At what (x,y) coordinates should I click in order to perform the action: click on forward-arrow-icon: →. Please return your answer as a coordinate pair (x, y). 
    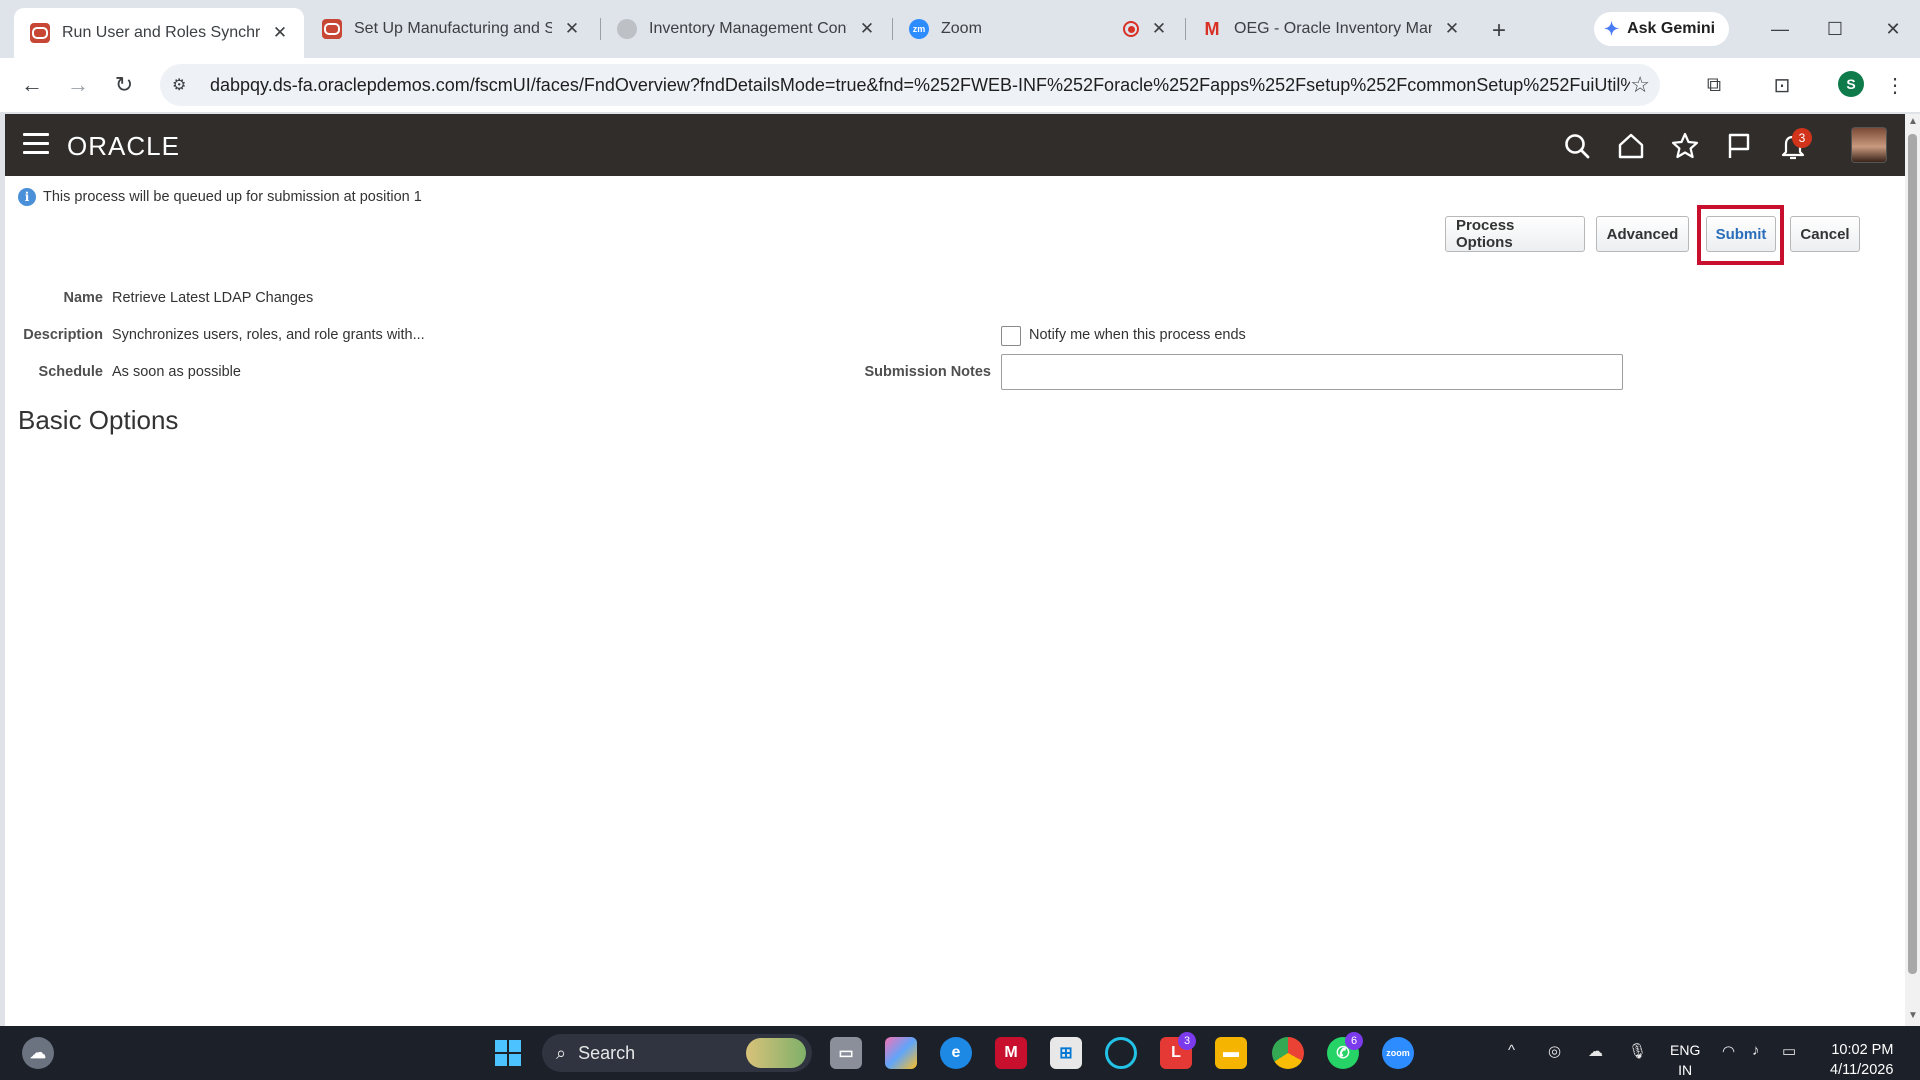
    Looking at the image, I should click on (78, 85).